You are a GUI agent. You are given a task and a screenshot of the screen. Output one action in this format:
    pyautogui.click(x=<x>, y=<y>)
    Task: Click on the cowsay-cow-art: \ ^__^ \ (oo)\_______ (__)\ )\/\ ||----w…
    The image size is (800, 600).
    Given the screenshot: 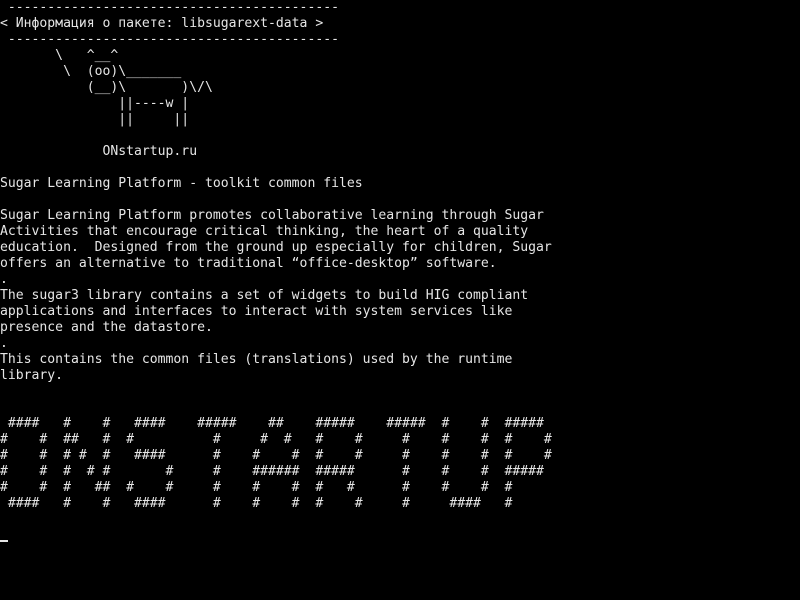 What is the action you would take?
    pyautogui.click(x=134, y=87)
    